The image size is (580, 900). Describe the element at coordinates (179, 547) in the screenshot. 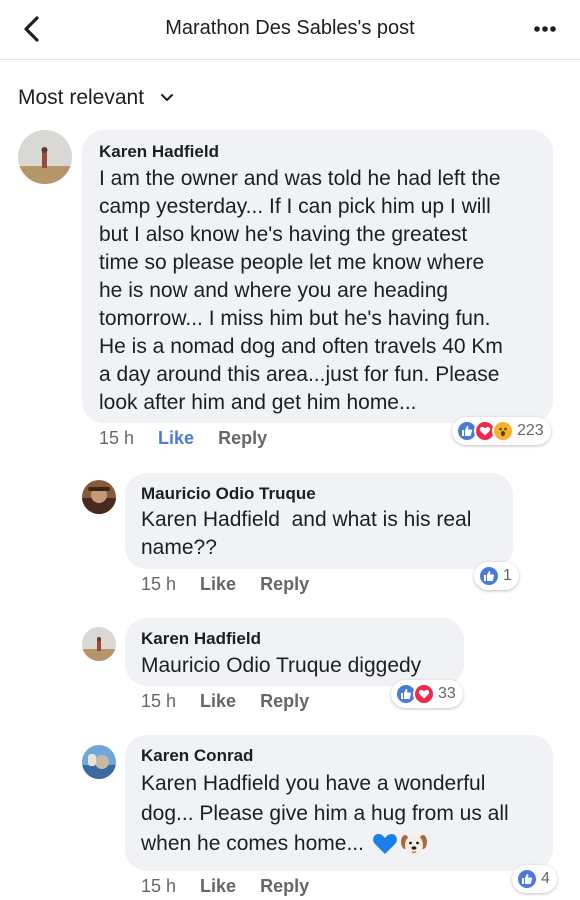

I see `comment-line: name??` at that location.